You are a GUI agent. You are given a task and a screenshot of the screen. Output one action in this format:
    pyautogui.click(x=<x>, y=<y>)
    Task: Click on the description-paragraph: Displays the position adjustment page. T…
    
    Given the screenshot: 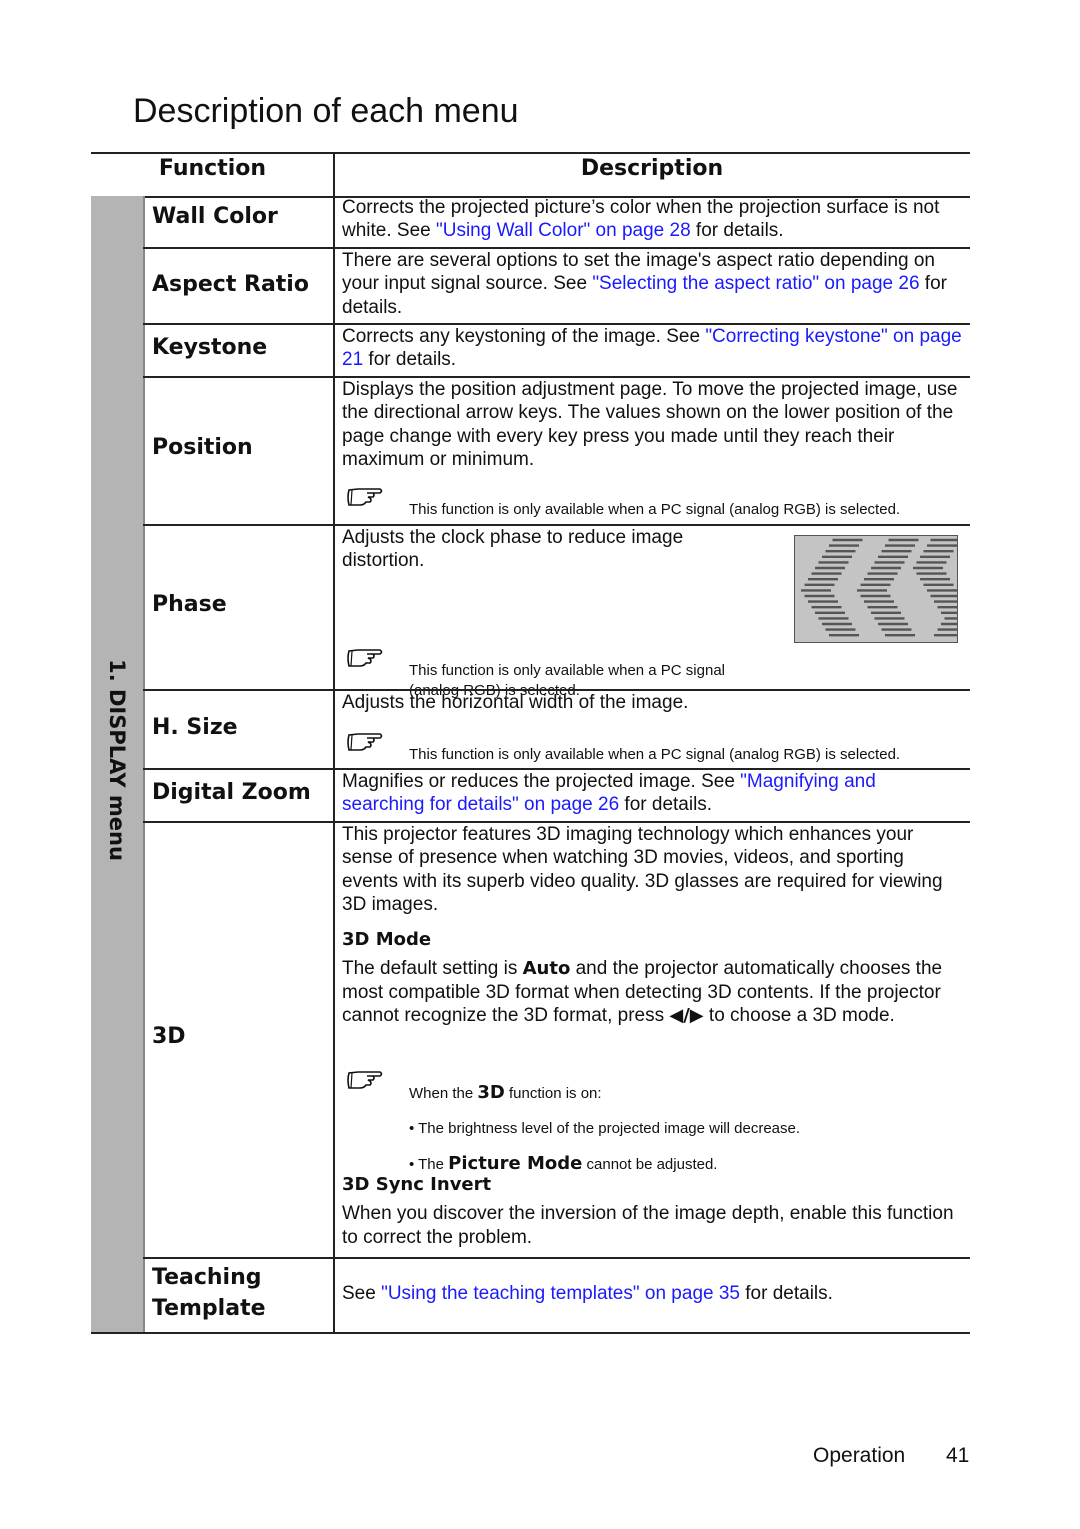 What is the action you would take?
    pyautogui.click(x=652, y=424)
    